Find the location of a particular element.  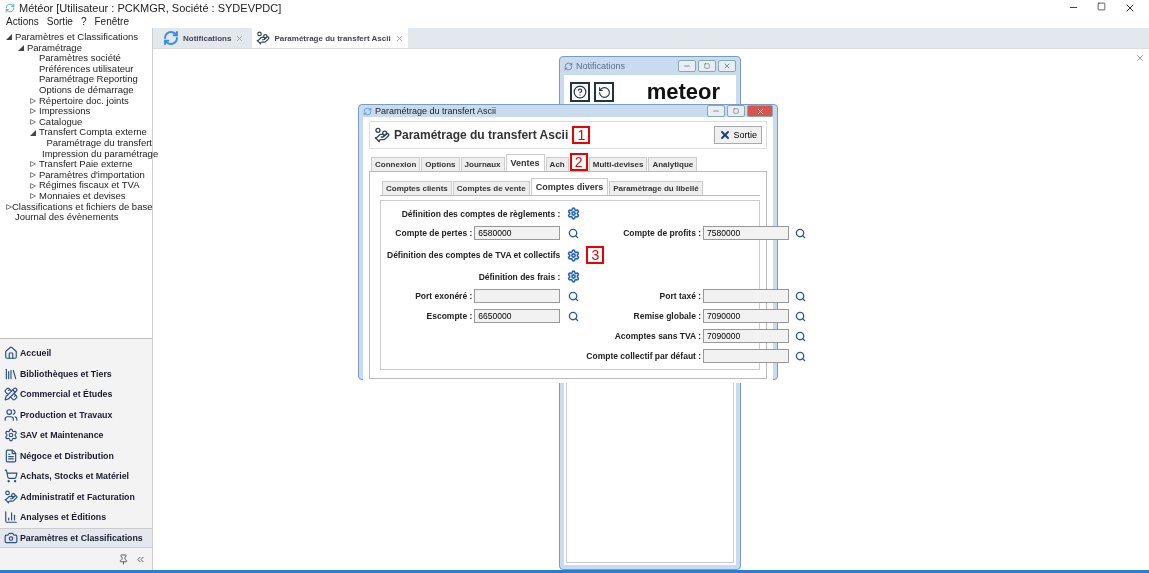

camera-icon is located at coordinates (11, 537).